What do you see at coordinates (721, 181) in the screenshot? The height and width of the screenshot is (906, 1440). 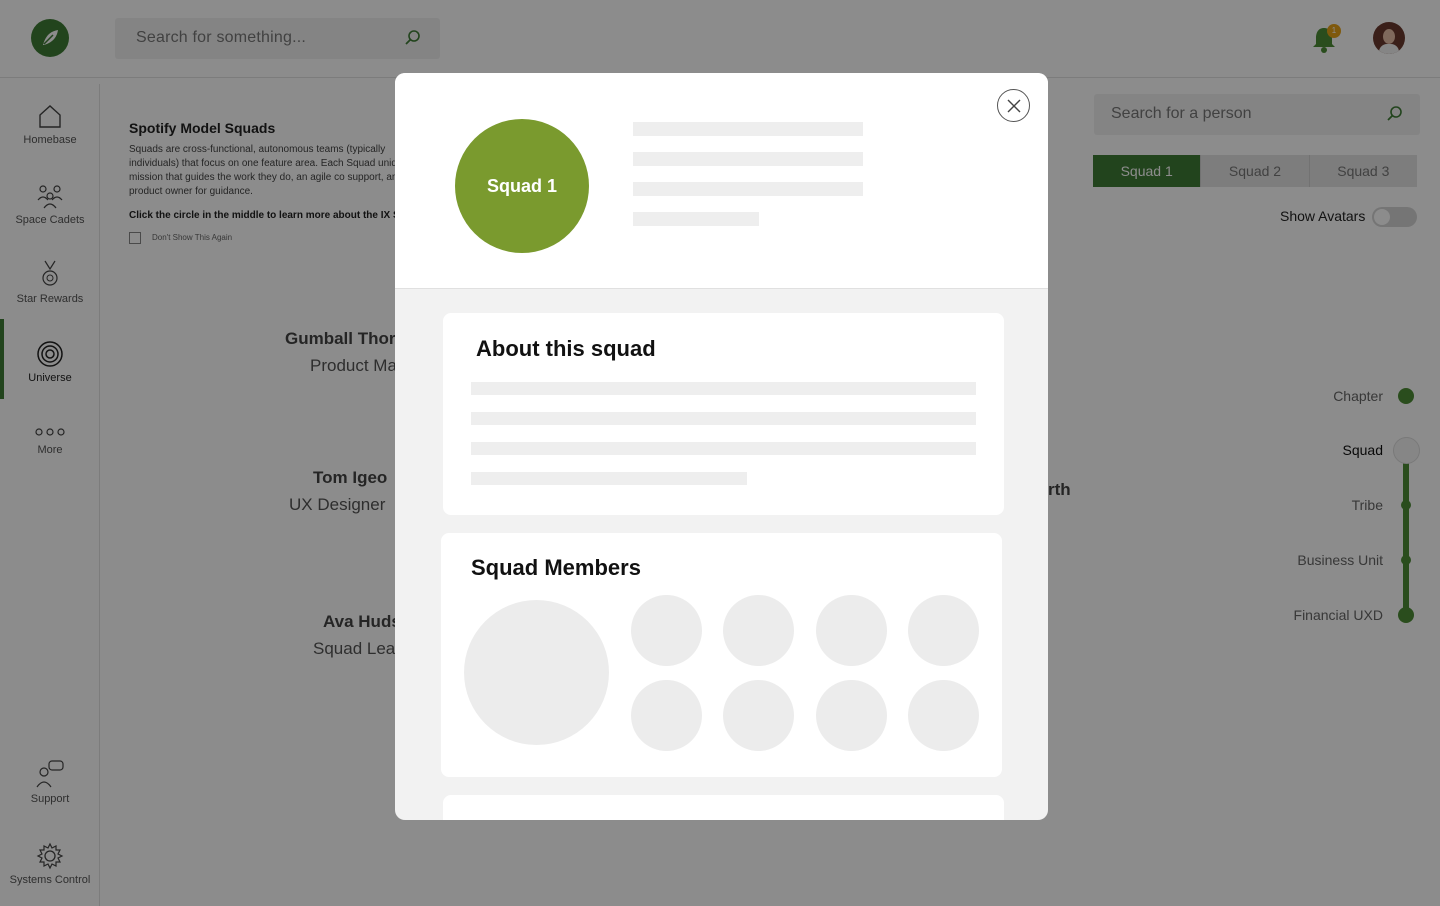 I see `modal-header: Squad 1` at bounding box center [721, 181].